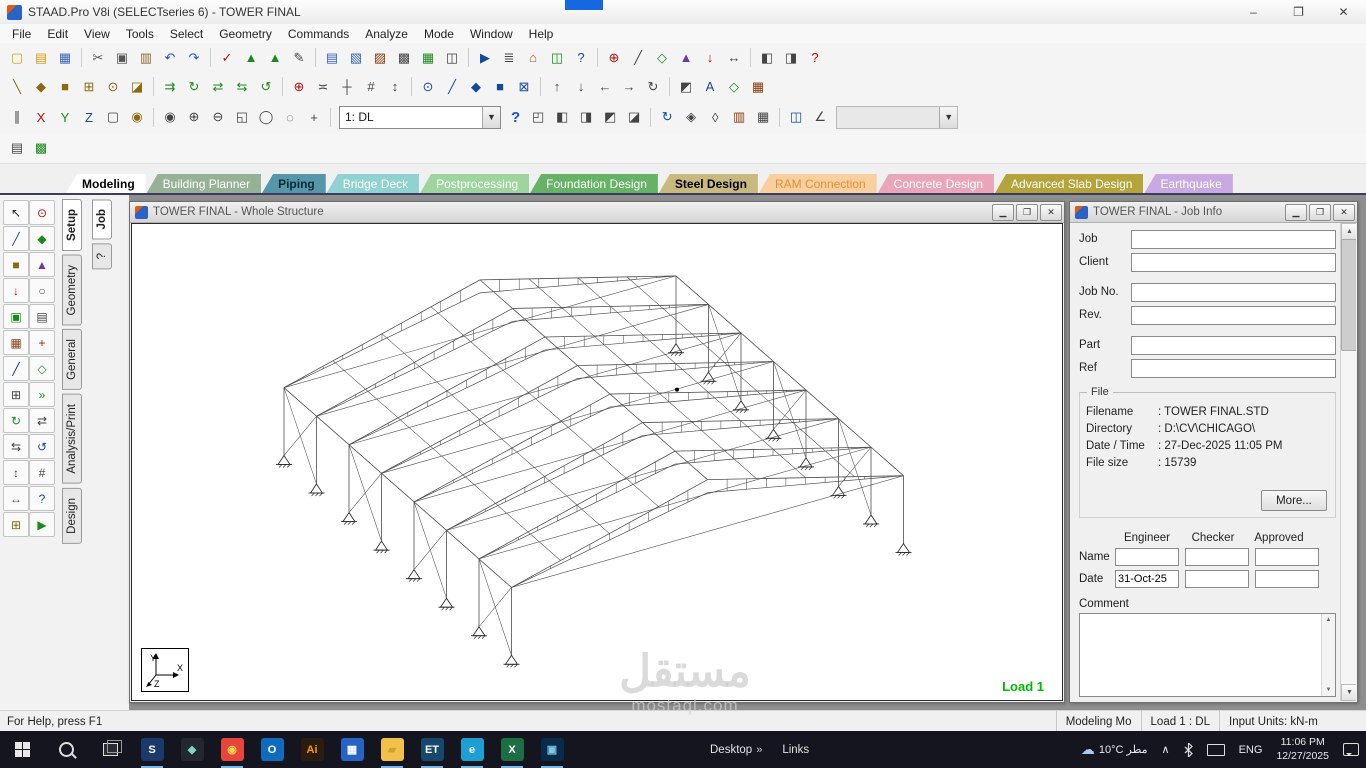 This screenshot has width=1366, height=768. Describe the element at coordinates (42, 316) in the screenshot. I see `spec-cursor-icon: ▤` at that location.